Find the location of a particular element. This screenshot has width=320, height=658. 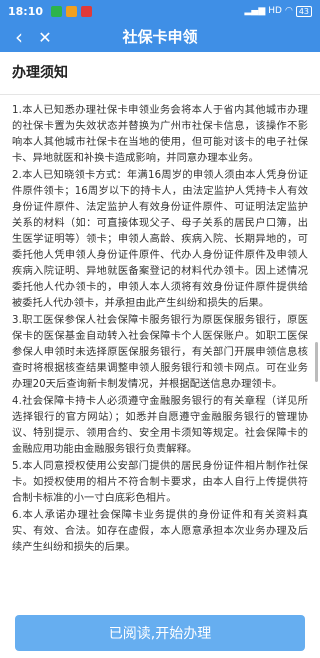

back-icon: ‹ is located at coordinates (19, 37).